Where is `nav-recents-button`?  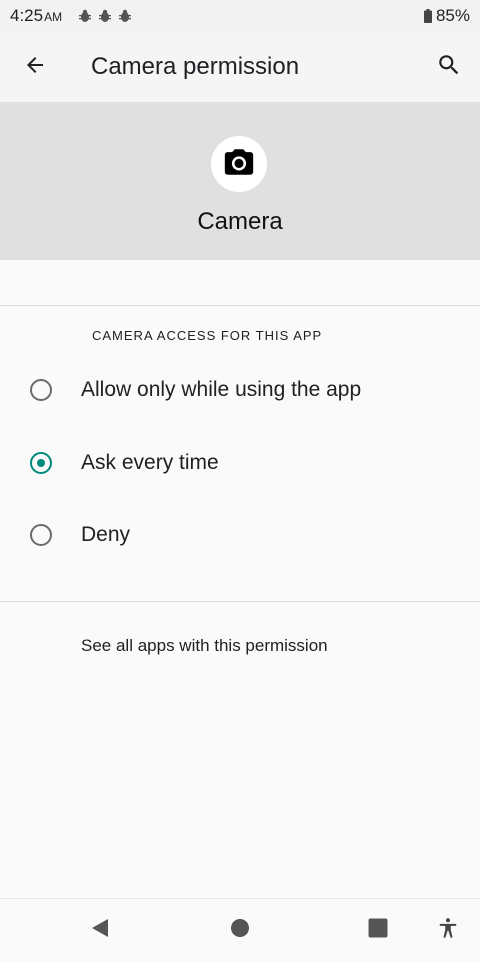 nav-recents-button is located at coordinates (378, 930).